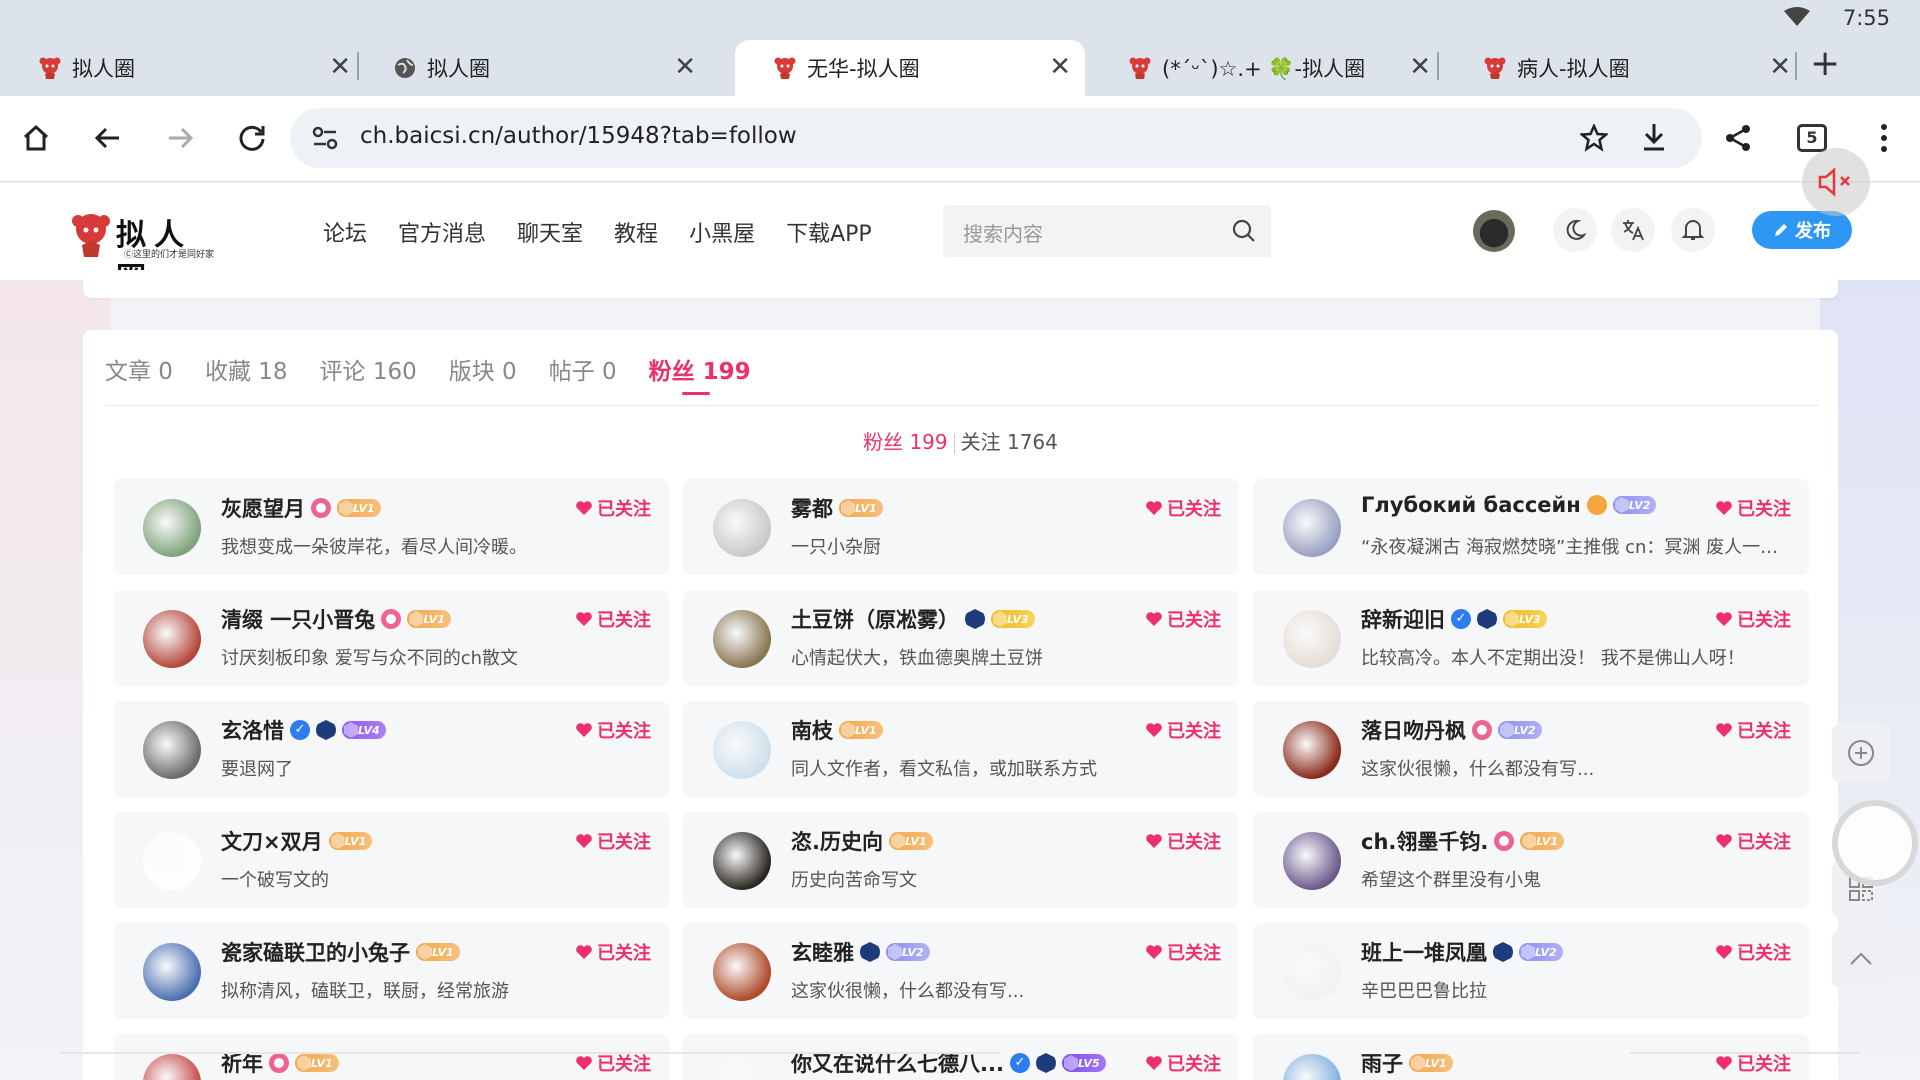 The width and height of the screenshot is (1920, 1080). I want to click on user-card: 落日吻丹枫 LV2 这家伙很懒，什么都没有写... 已关注, so click(1531, 749).